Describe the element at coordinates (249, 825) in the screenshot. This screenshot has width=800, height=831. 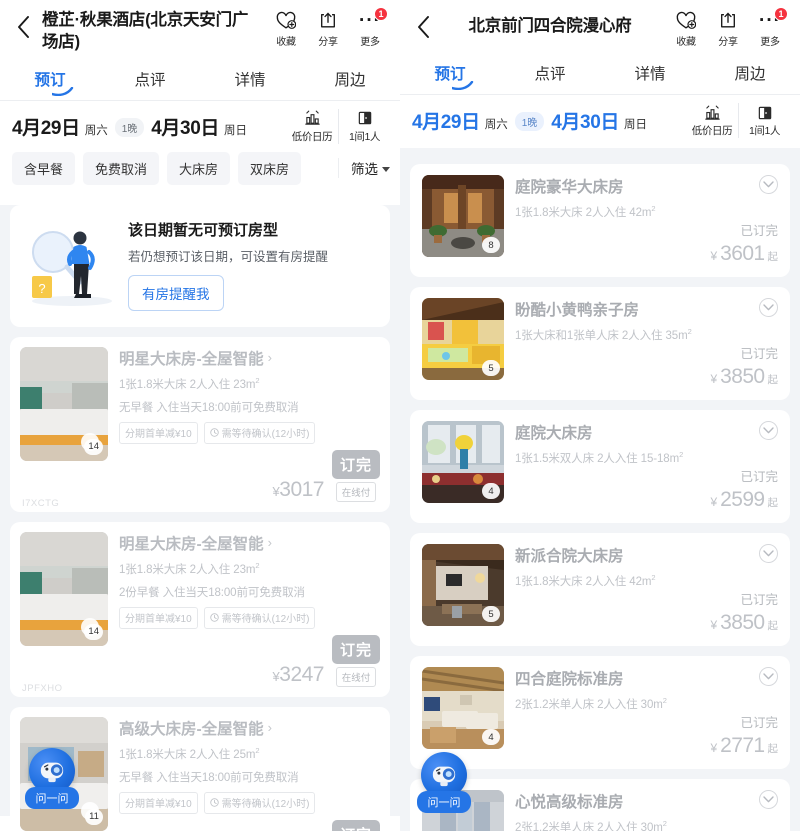
I see `room-price-row: ¥3394 订完 在线付` at that location.